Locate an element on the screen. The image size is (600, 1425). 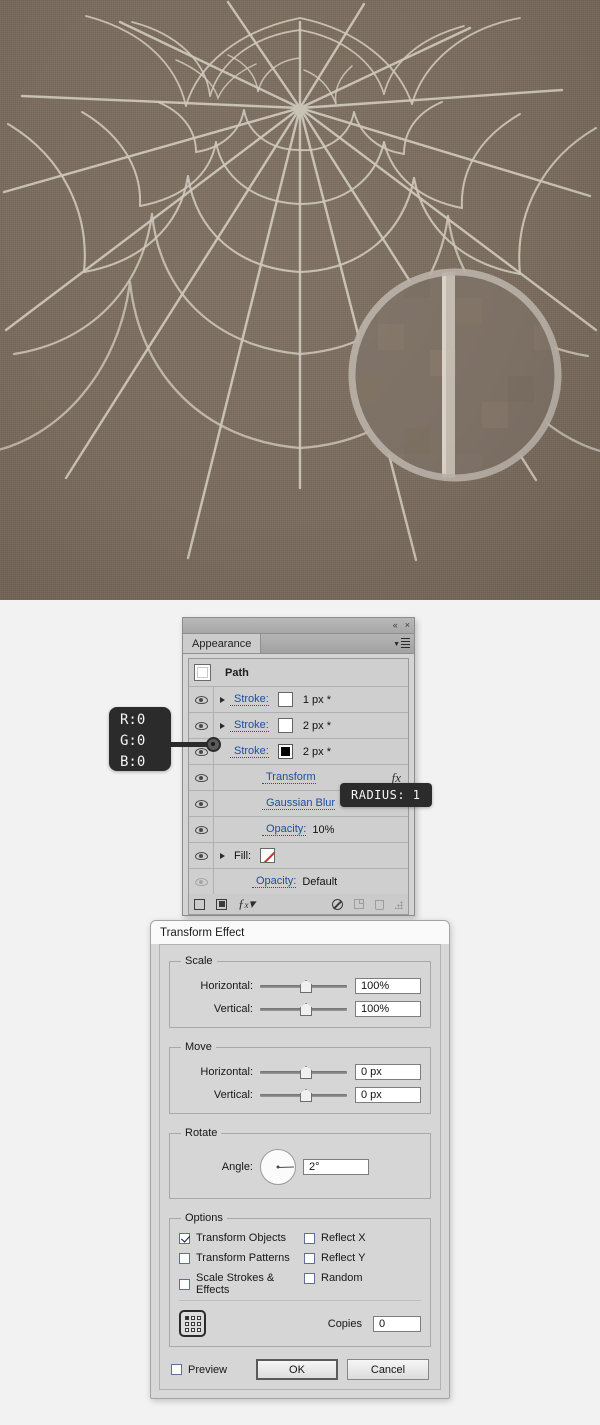
appearance-row-stroke-2: Stroke: 2 px * is located at coordinates (298, 726).